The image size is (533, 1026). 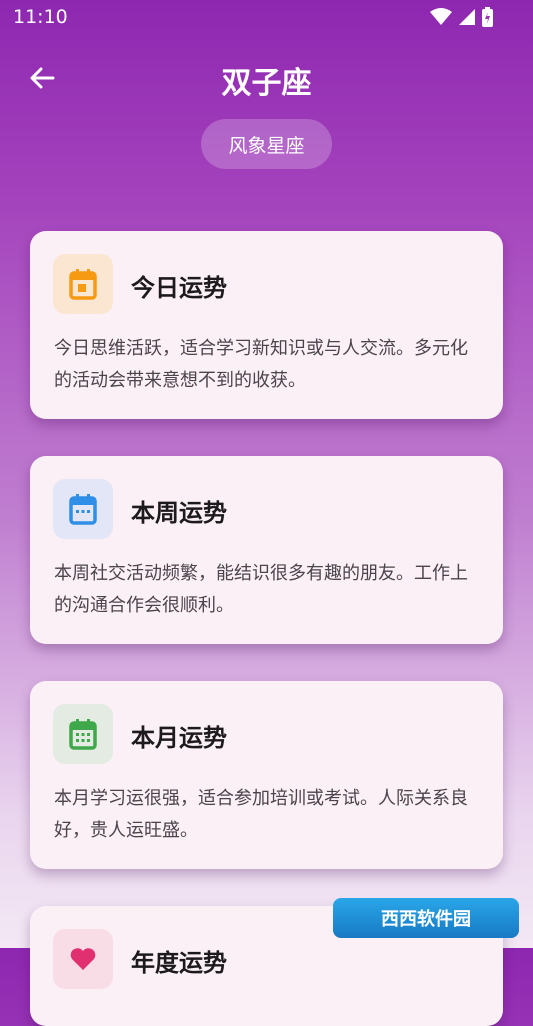 I want to click on card-title: 今日运势, so click(x=179, y=288).